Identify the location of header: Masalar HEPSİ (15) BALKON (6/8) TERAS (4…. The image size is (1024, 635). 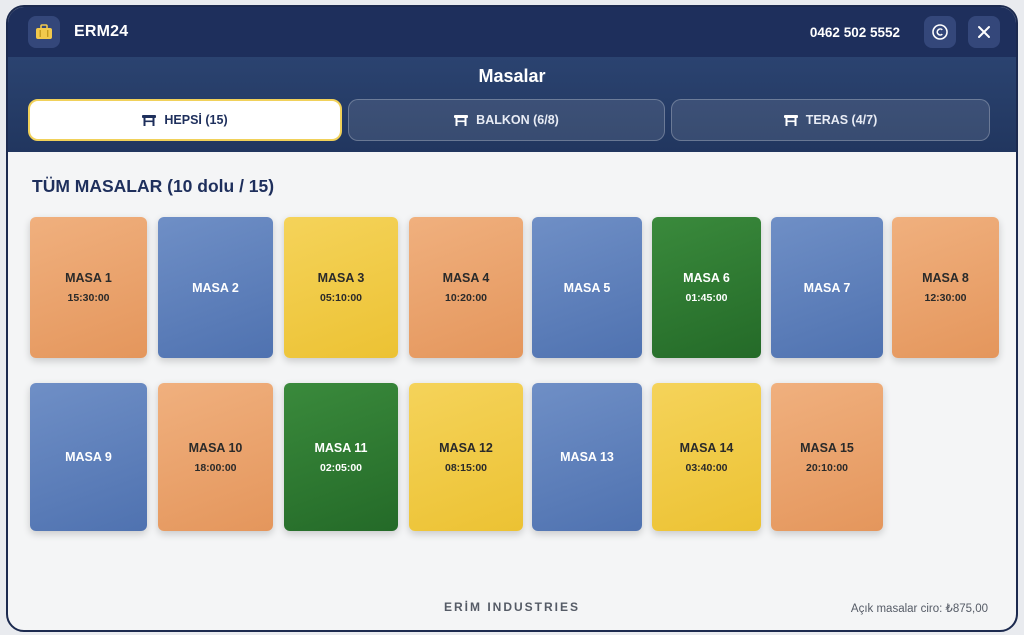
(512, 104).